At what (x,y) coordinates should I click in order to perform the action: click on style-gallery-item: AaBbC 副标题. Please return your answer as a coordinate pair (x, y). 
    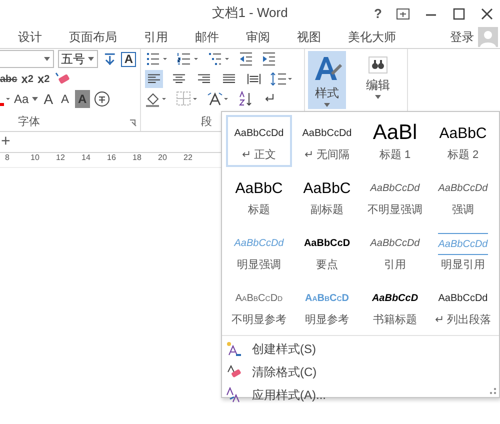
    Looking at the image, I should click on (327, 196).